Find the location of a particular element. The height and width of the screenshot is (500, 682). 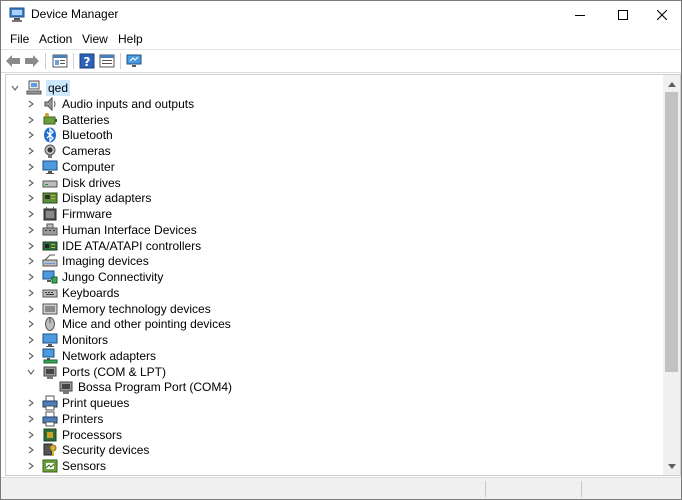

tree-item-label: Keyboards is located at coordinates (91, 293).